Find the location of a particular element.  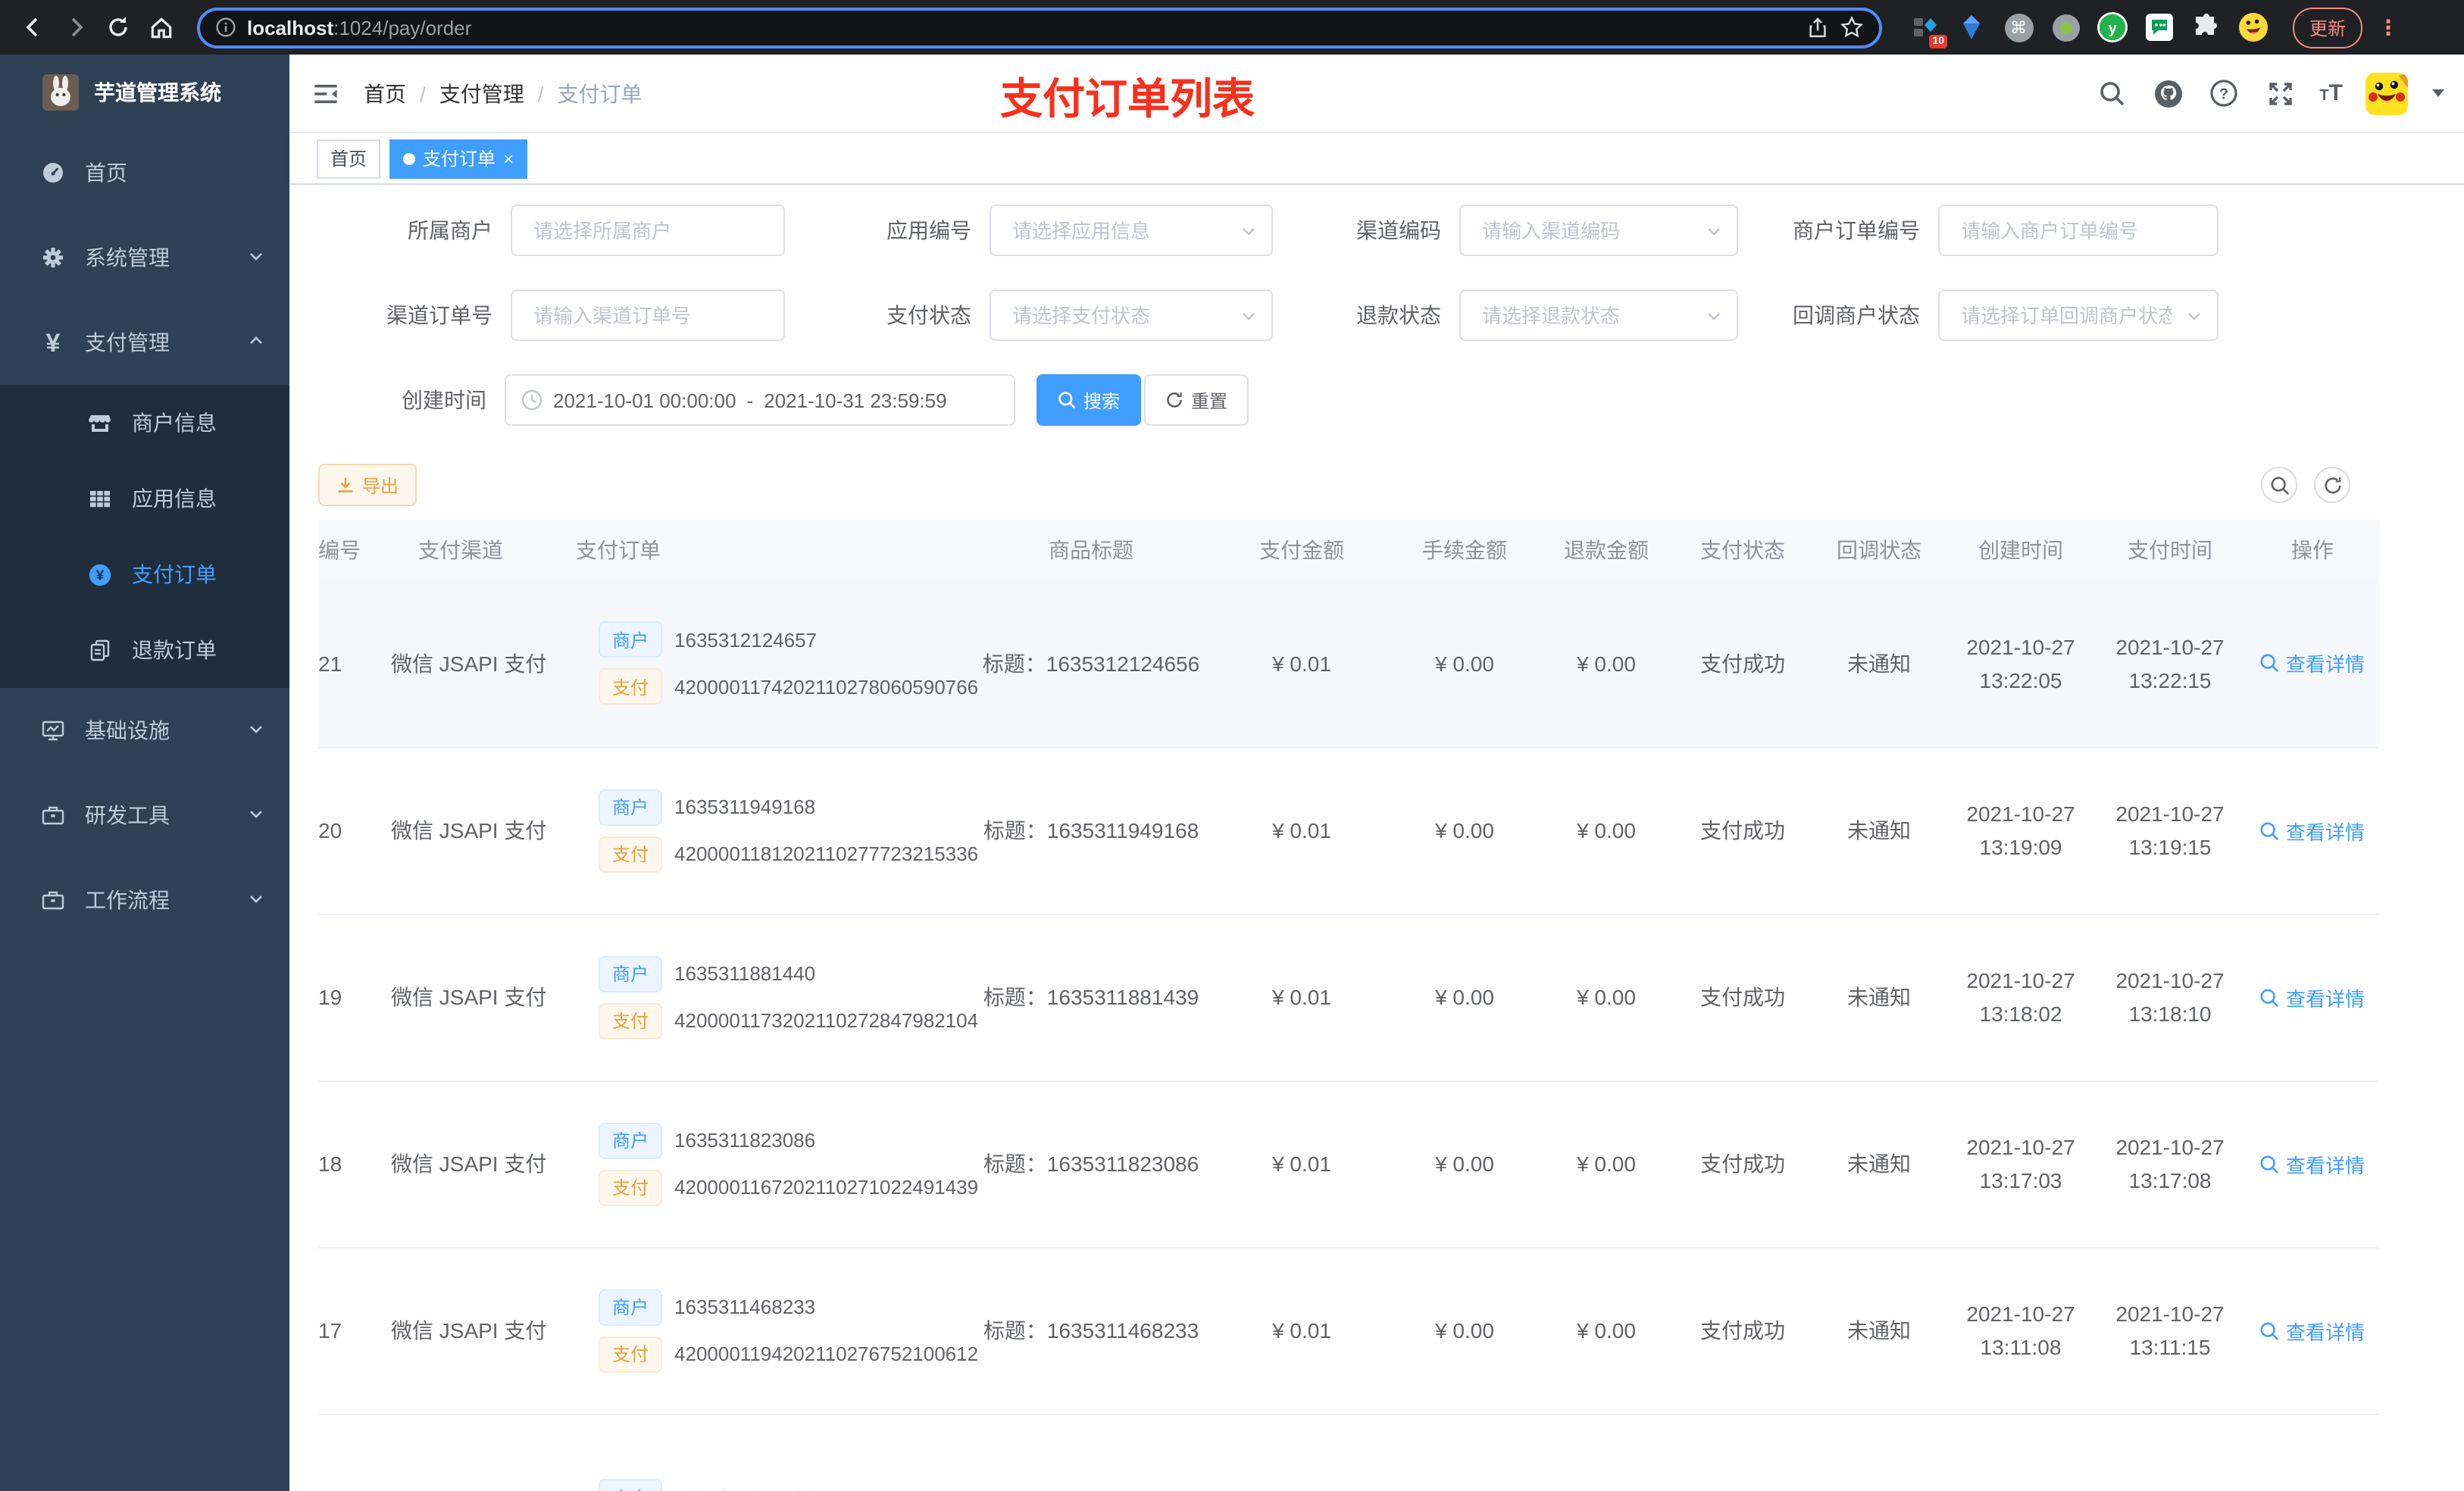

extension-chat-icon is located at coordinates (2159, 27).